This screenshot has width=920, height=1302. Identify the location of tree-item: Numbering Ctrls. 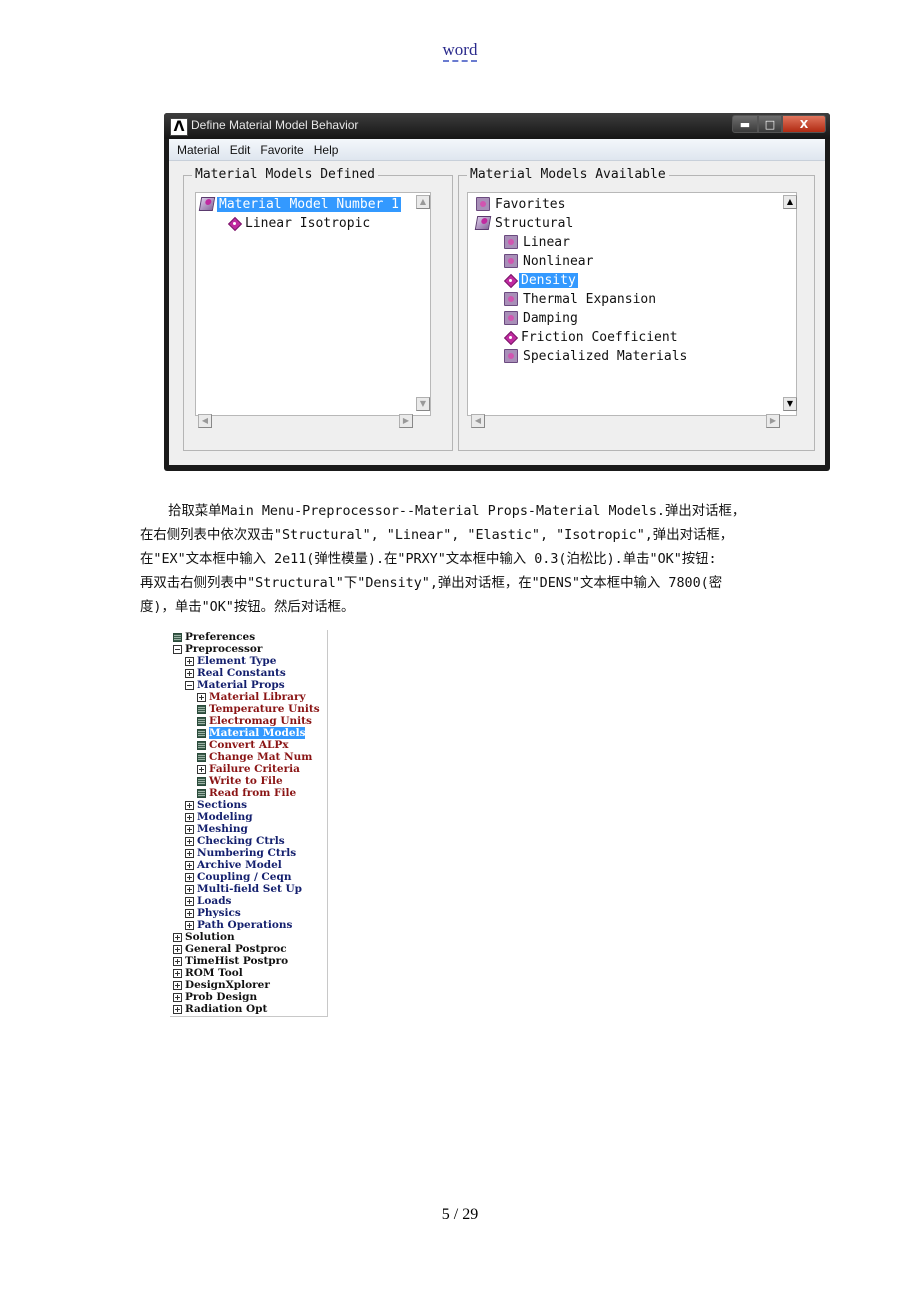
(240, 853).